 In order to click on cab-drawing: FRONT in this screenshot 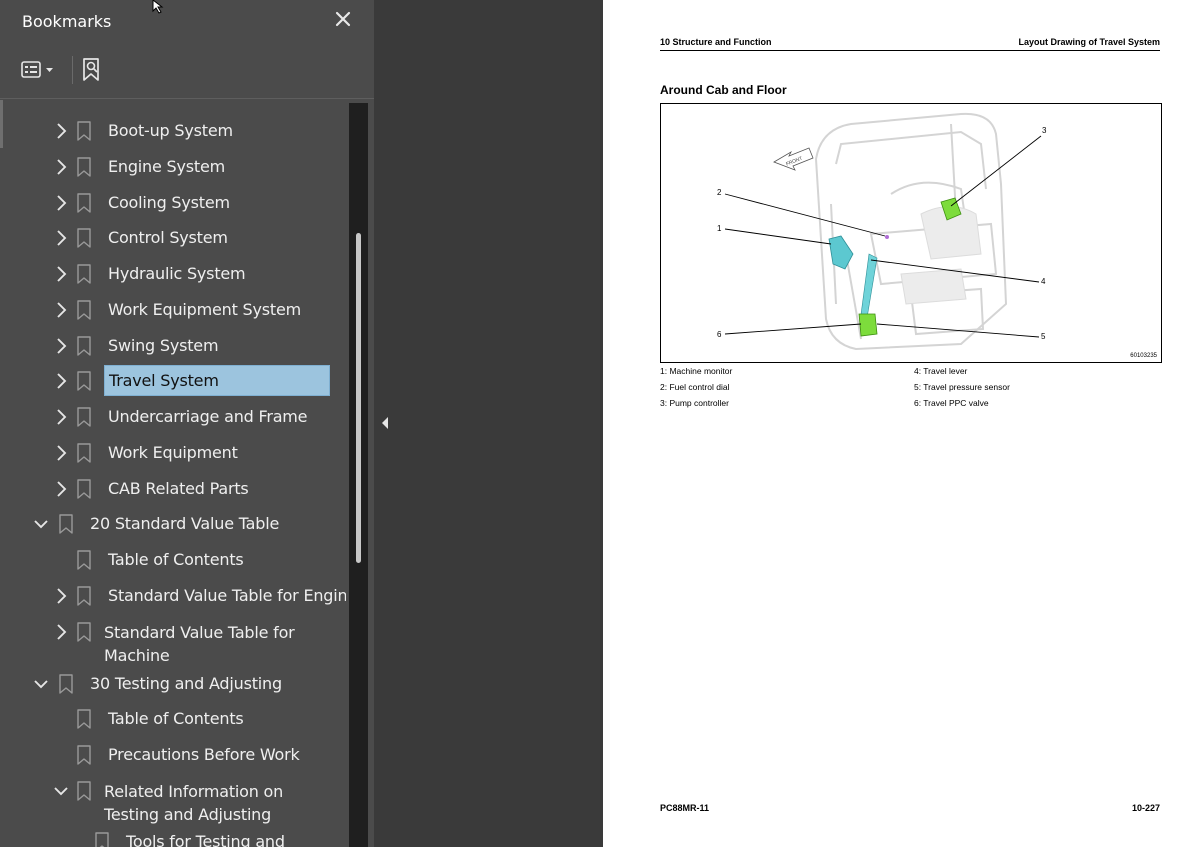, I will do `click(883, 231)`.